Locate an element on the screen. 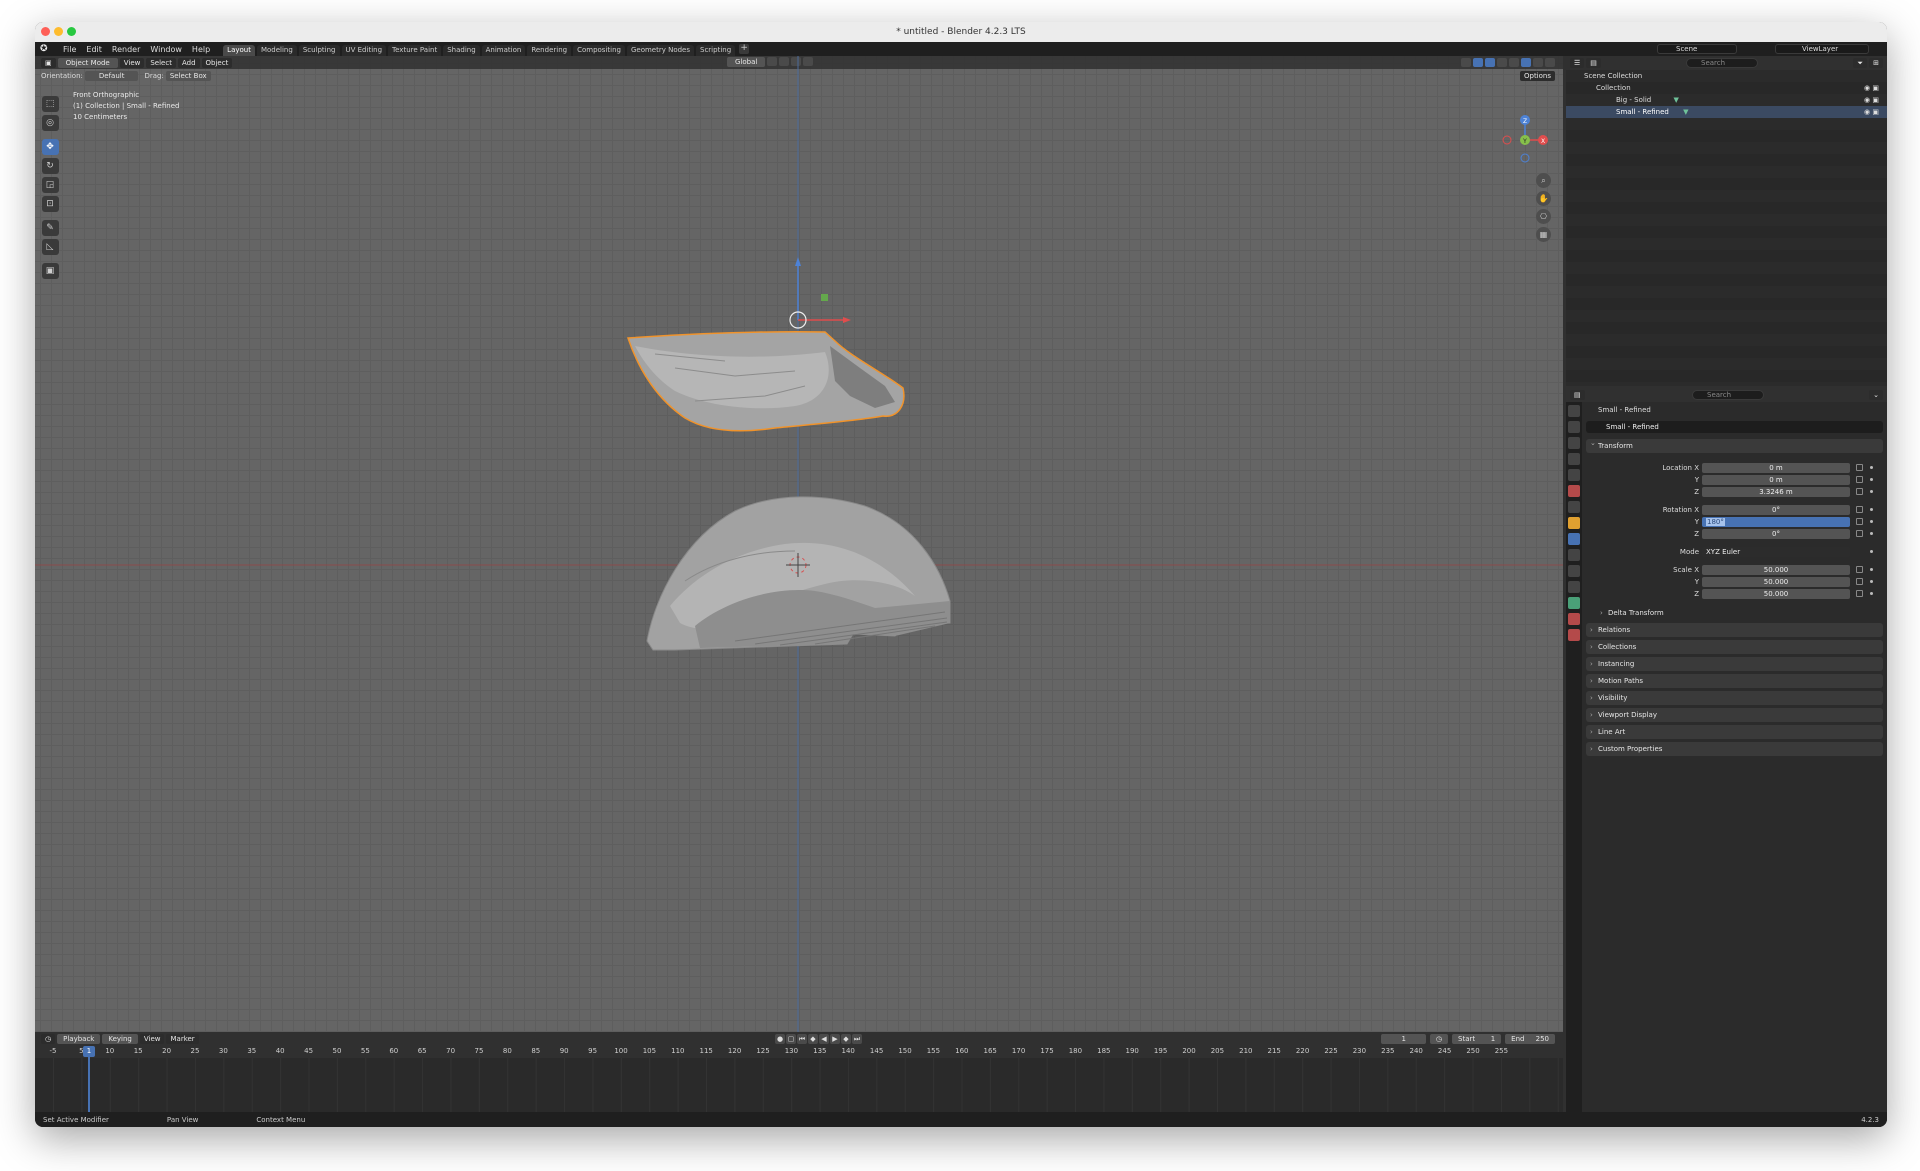  scale-y-field: 50.000 is located at coordinates (1776, 582).